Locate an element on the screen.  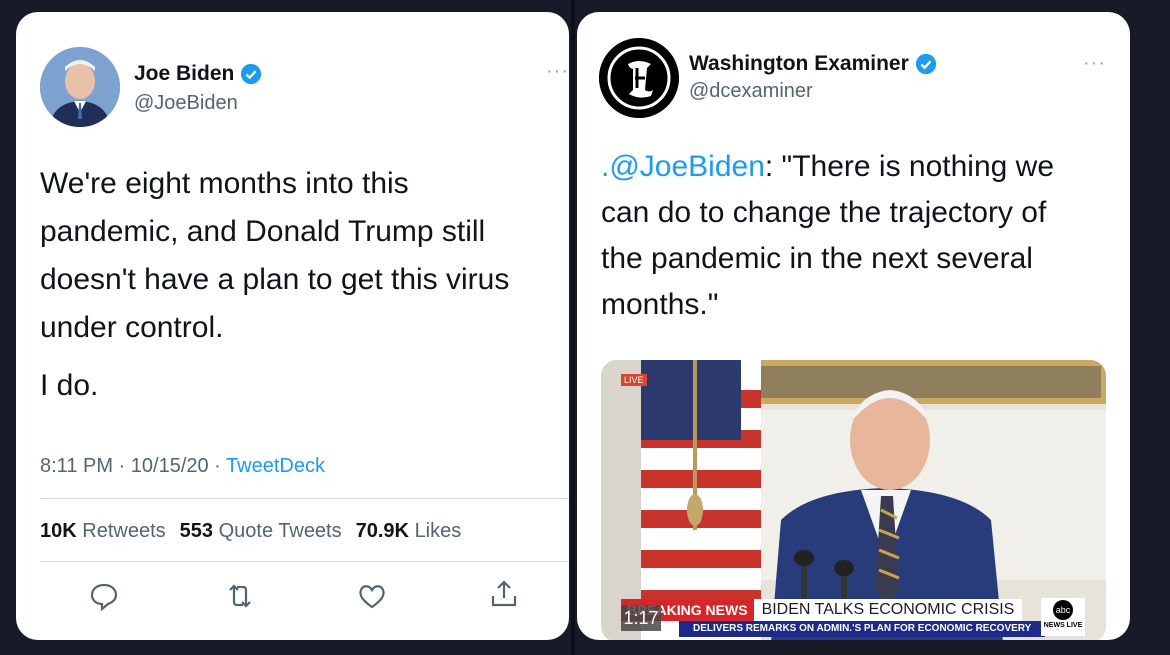
quotes-count: 553 is located at coordinates (196, 531).